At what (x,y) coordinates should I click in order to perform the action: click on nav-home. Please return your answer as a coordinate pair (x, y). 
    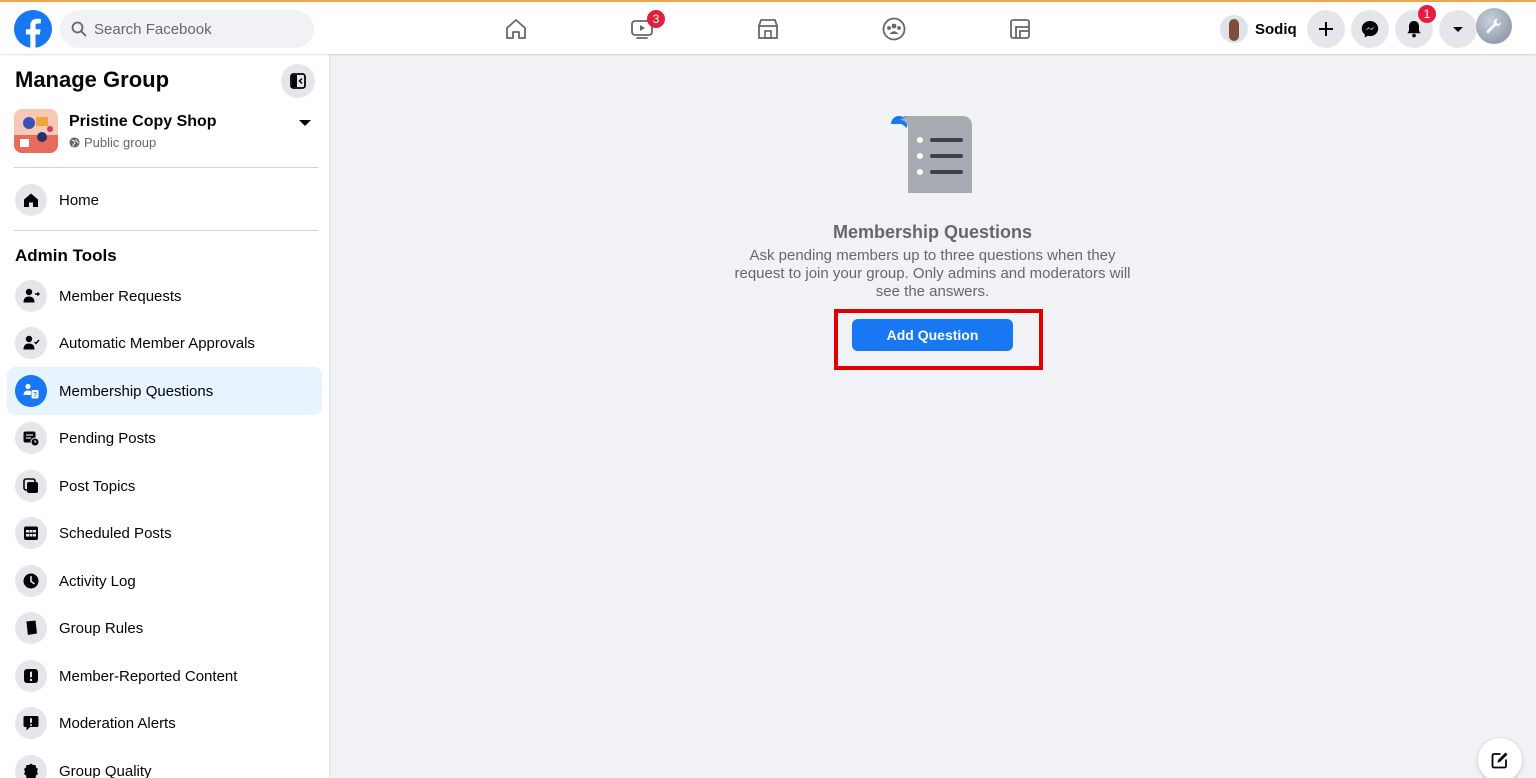
    Looking at the image, I should click on (516, 29).